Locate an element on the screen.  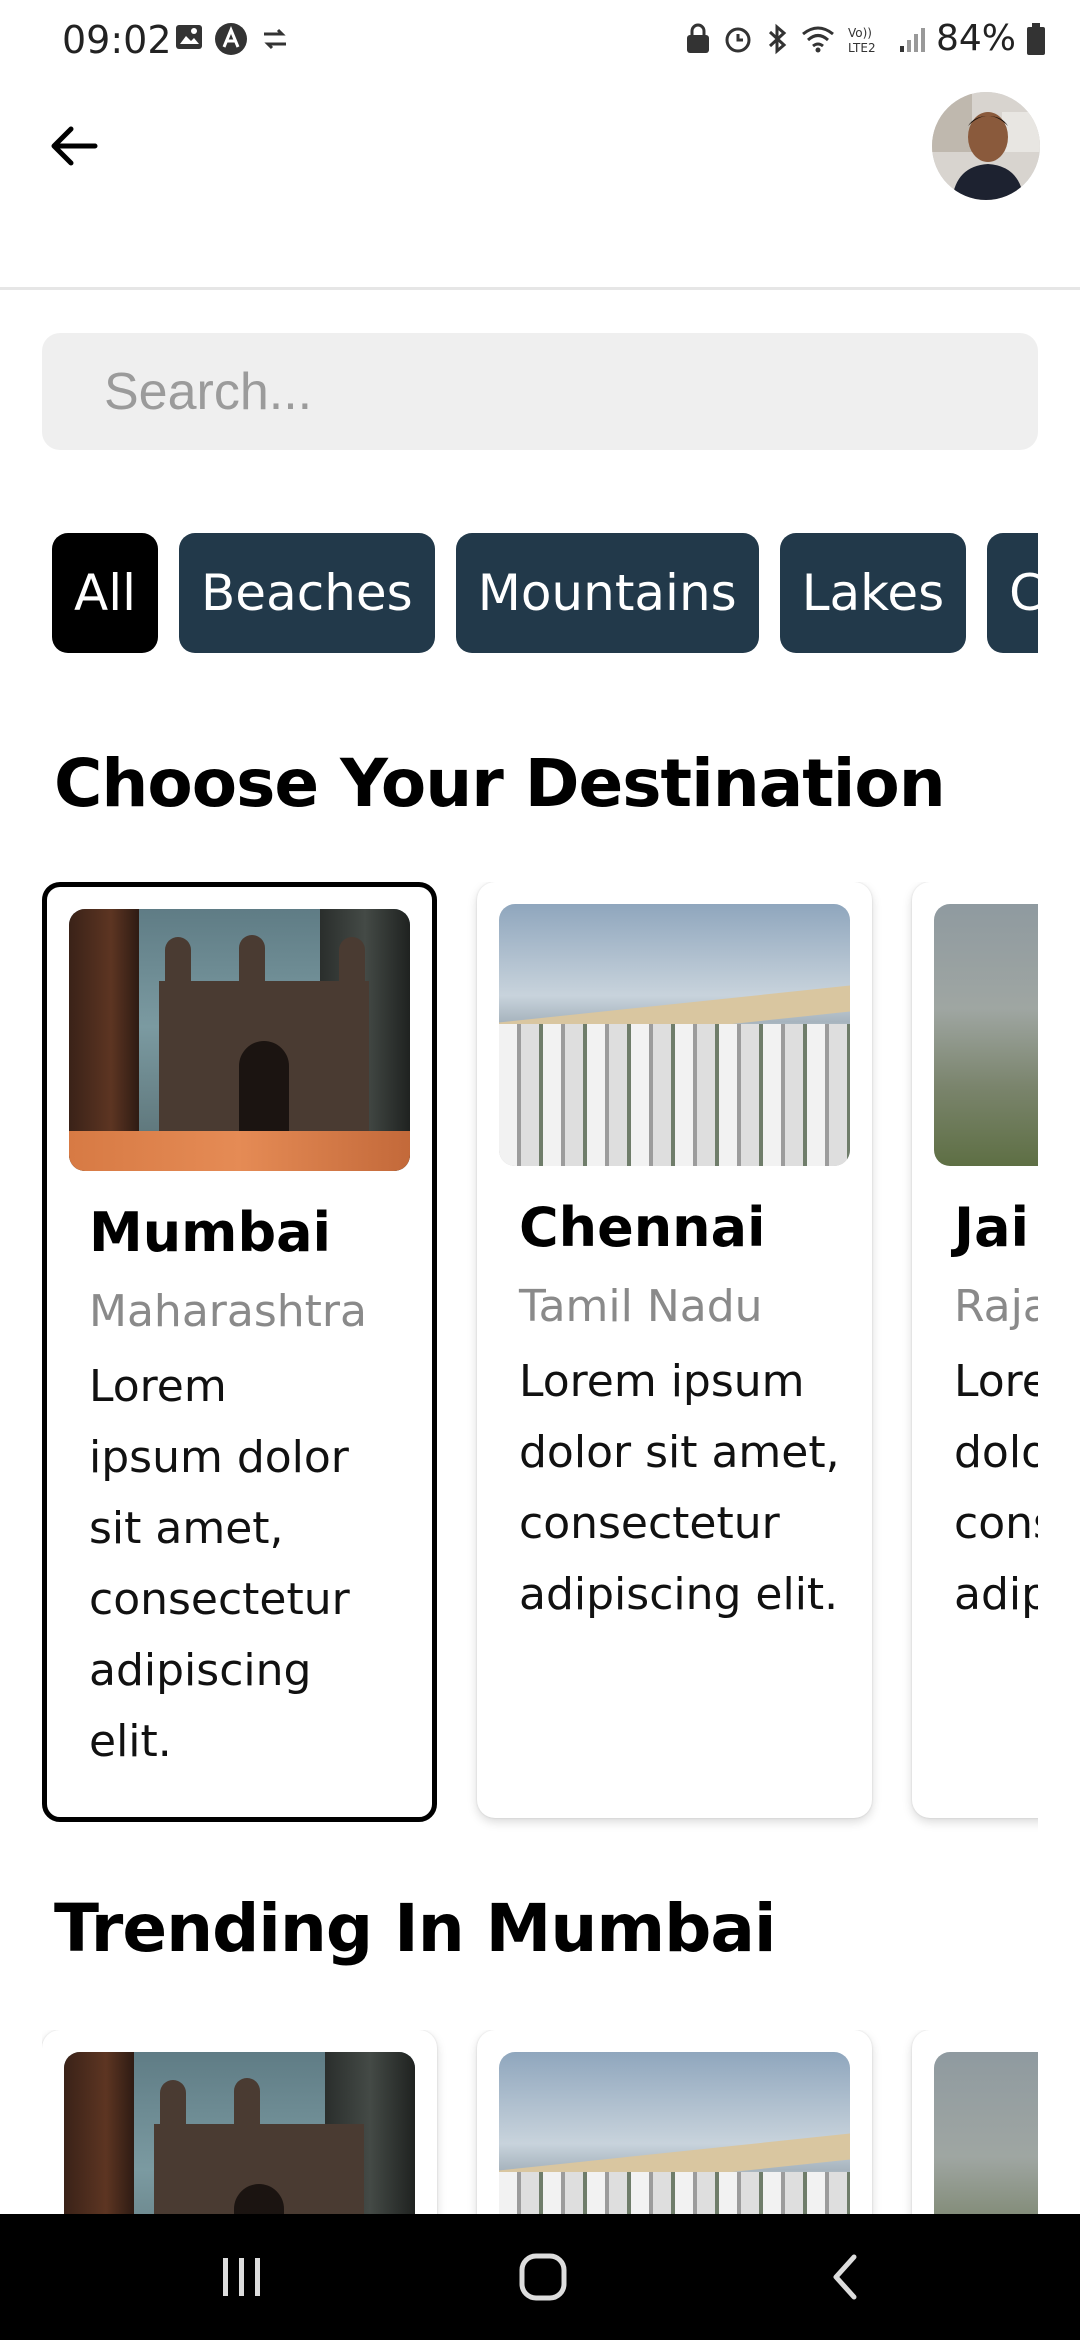
arrow-left-icon is located at coordinates (74, 146).